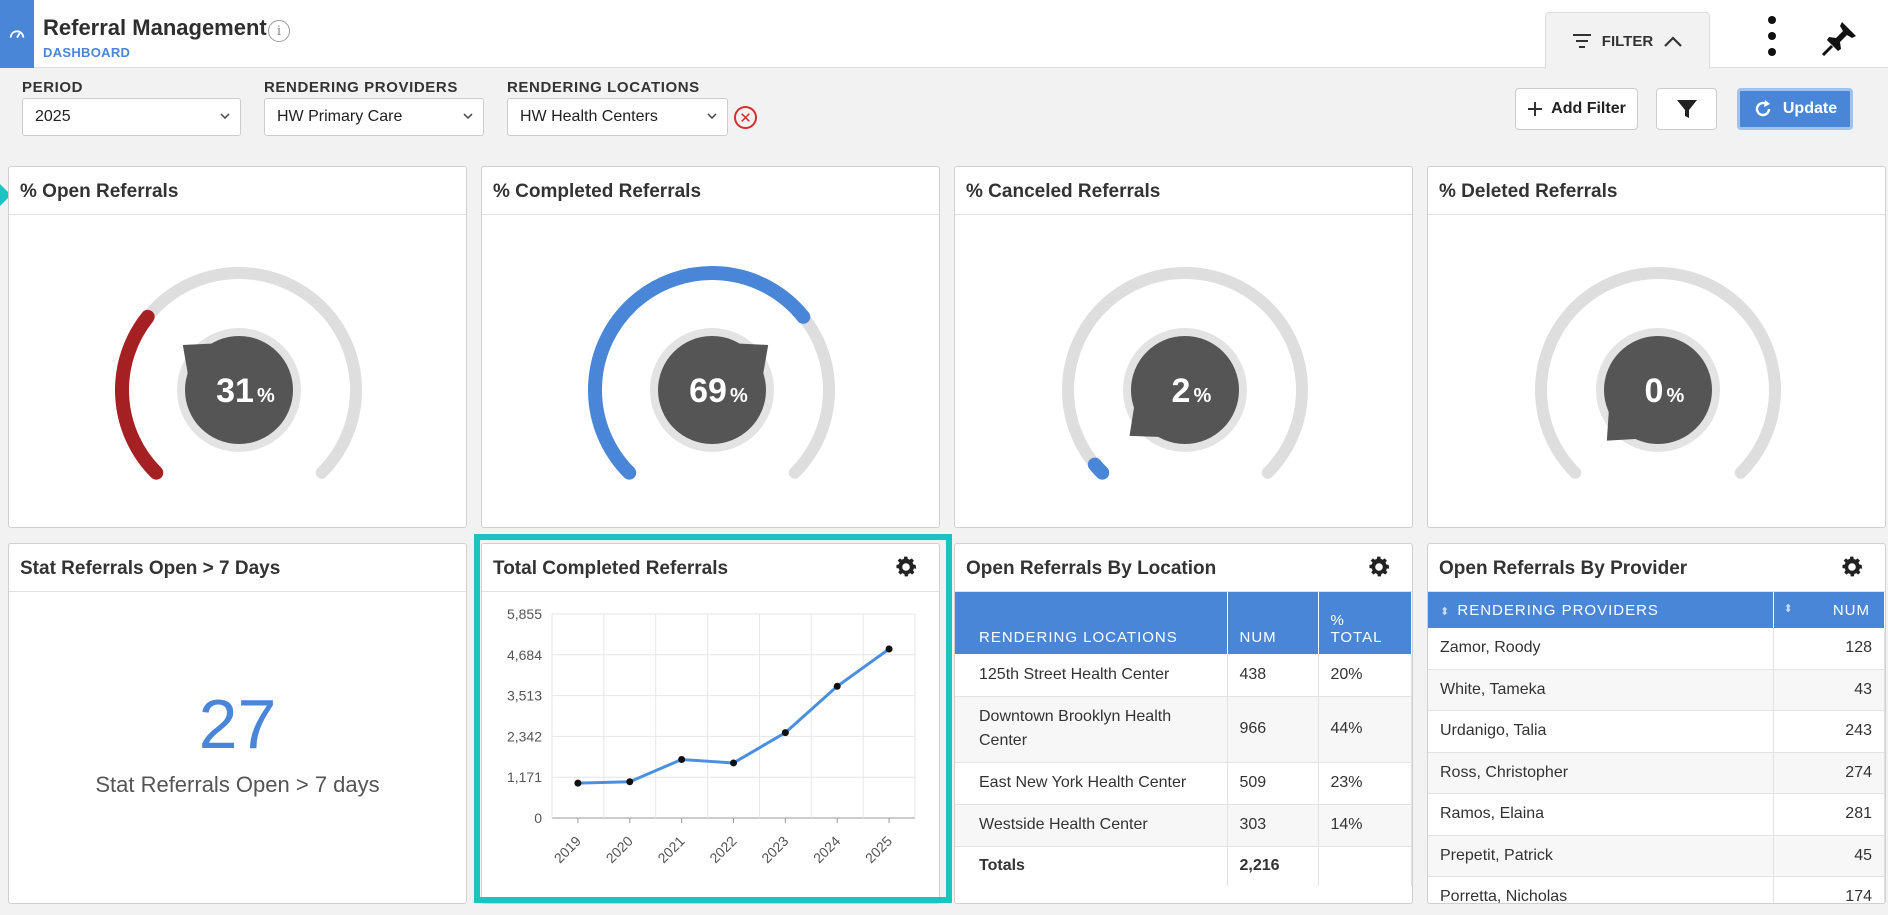  I want to click on column-header: ⬍ NUM, so click(1829, 610).